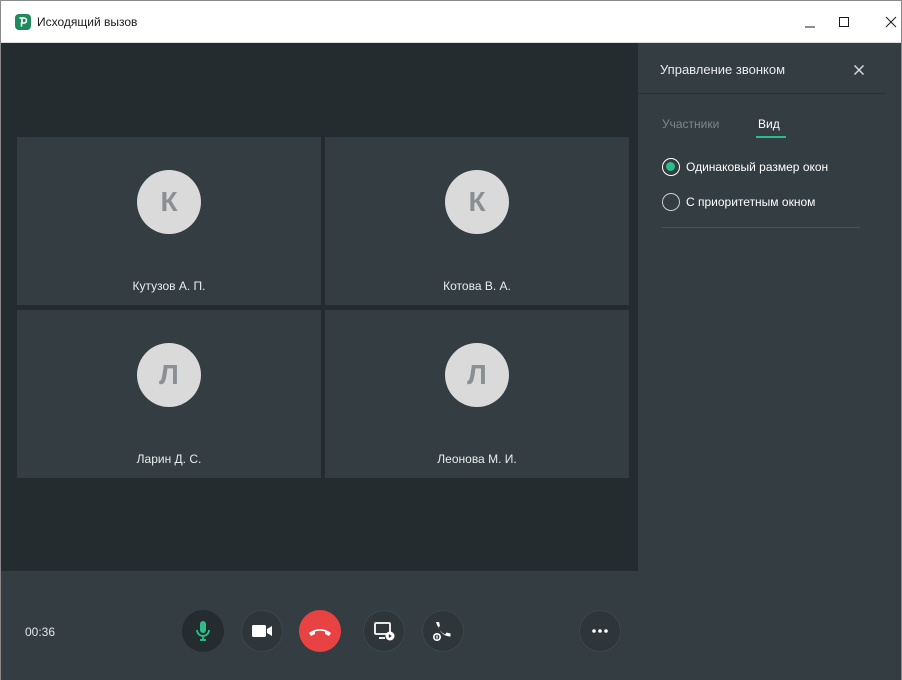 Image resolution: width=902 pixels, height=680 pixels. Describe the element at coordinates (40, 632) in the screenshot. I see `call-timer: 00:36` at that location.